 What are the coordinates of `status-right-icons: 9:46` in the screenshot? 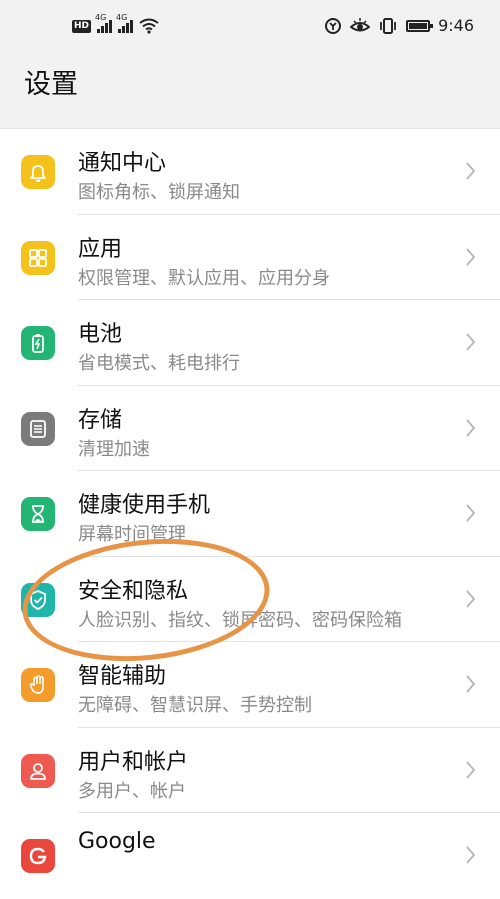 It's located at (399, 25).